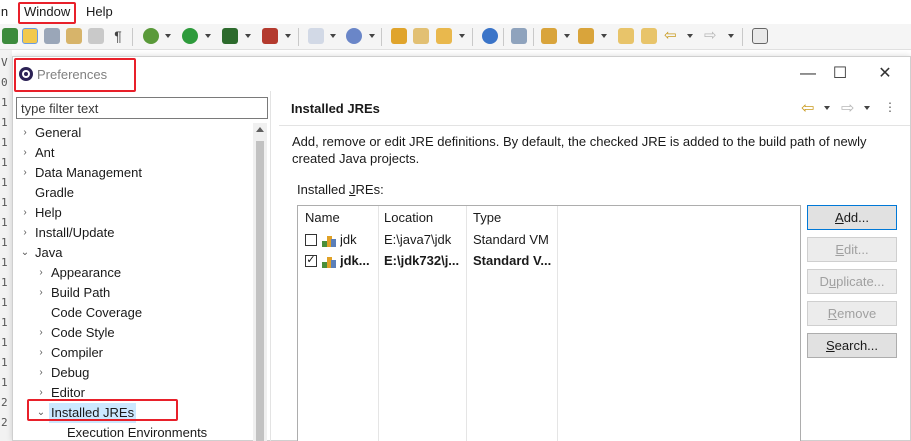  I want to click on next-annotation-icon, so click(549, 36).